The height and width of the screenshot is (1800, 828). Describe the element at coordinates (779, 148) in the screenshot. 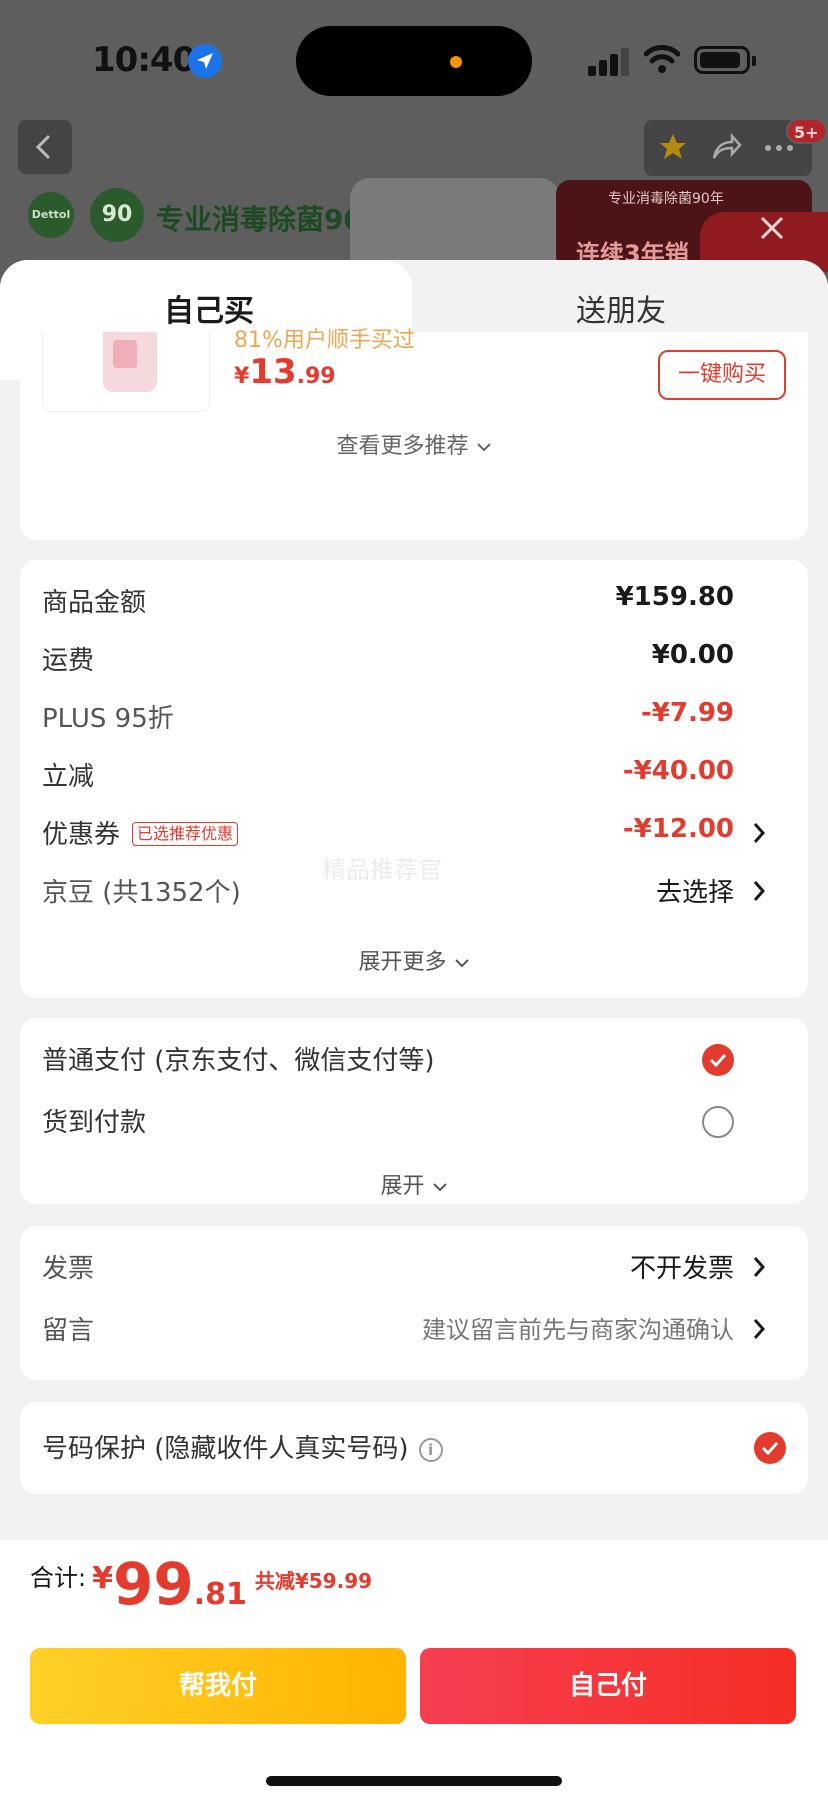

I see `more-icon` at that location.